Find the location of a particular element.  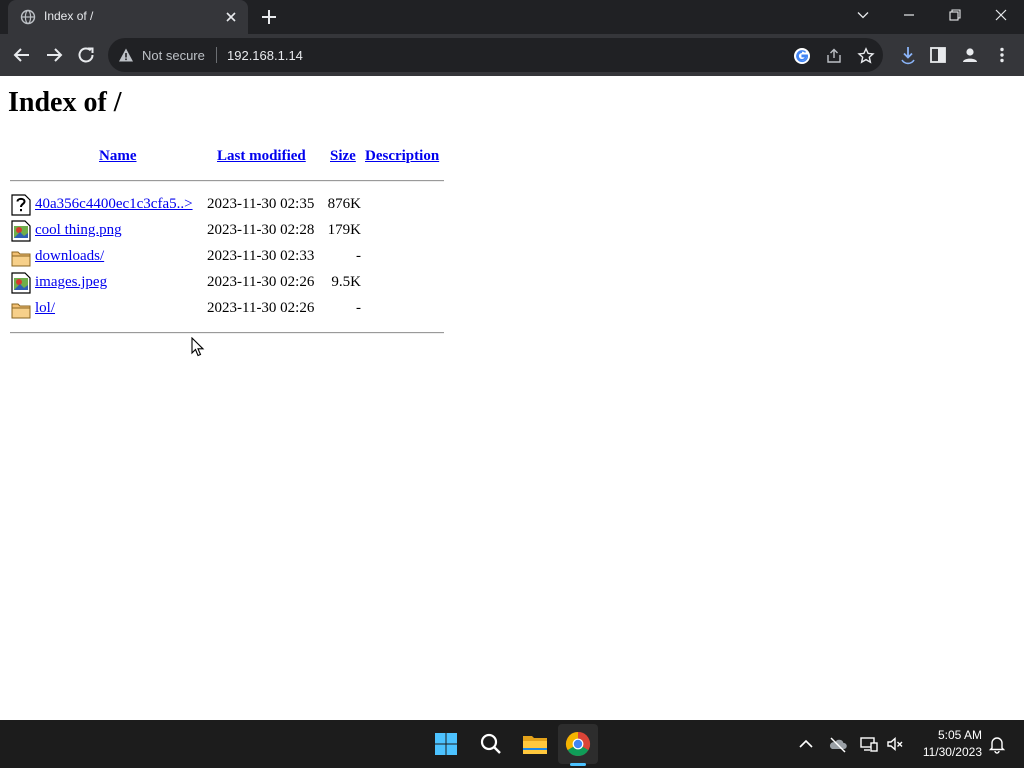

header-divider is located at coordinates (227, 181).